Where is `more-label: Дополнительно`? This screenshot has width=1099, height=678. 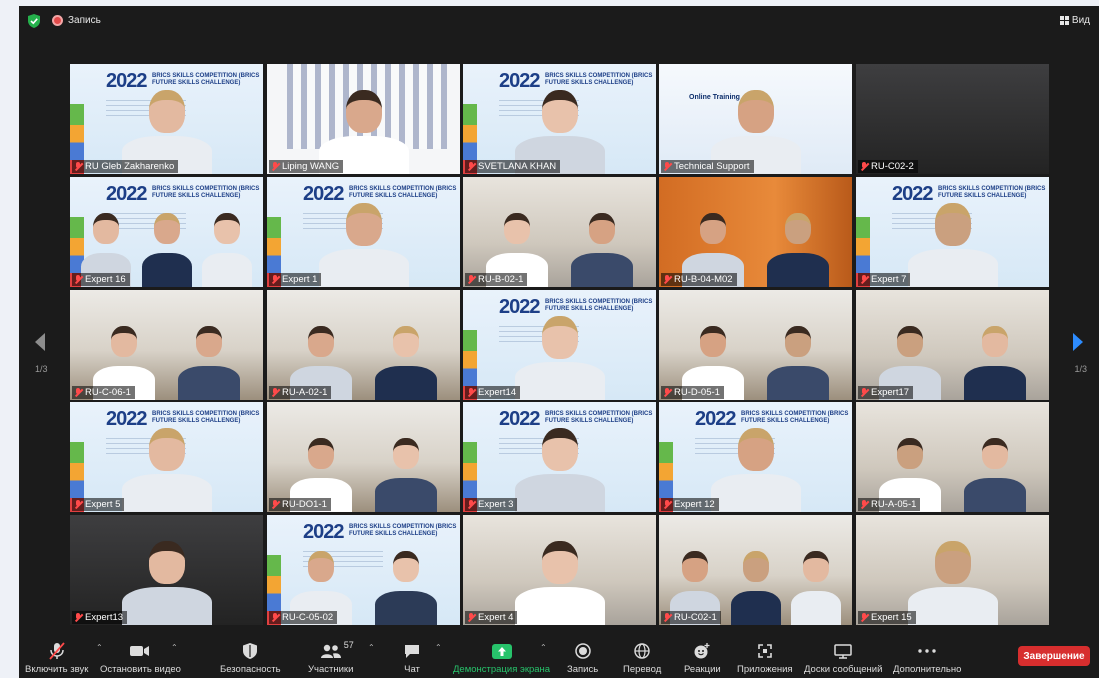 more-label: Дополнительно is located at coordinates (927, 669).